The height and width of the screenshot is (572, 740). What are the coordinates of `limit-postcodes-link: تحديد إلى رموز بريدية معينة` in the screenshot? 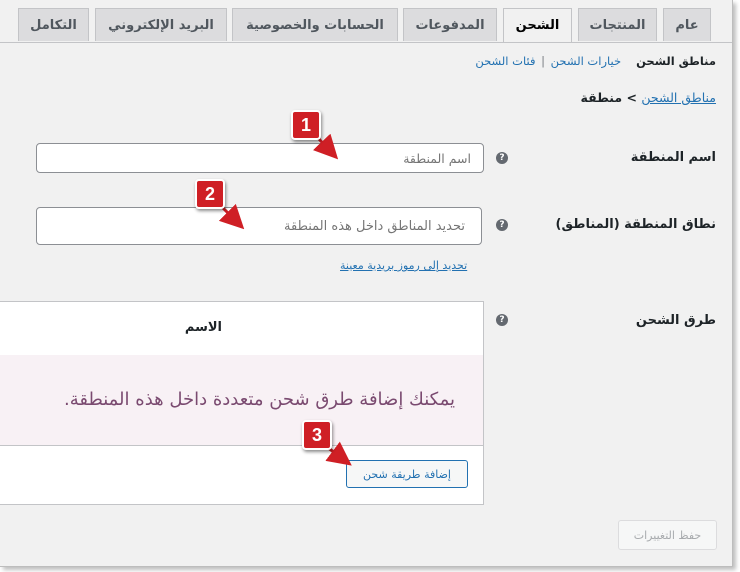 It's located at (403, 265).